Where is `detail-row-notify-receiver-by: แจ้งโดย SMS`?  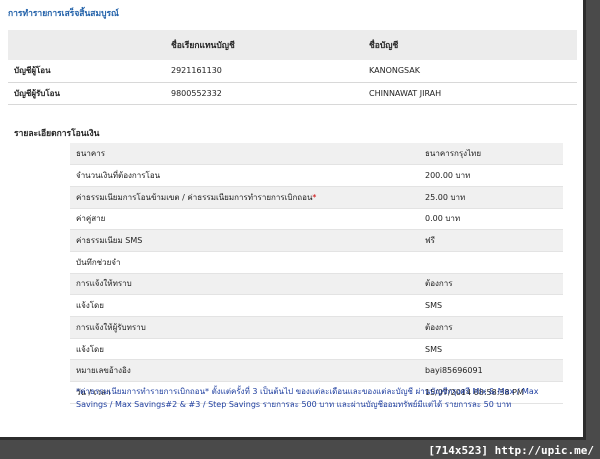
detail-row-notify-receiver-by: แจ้งโดย SMS is located at coordinates (316, 349).